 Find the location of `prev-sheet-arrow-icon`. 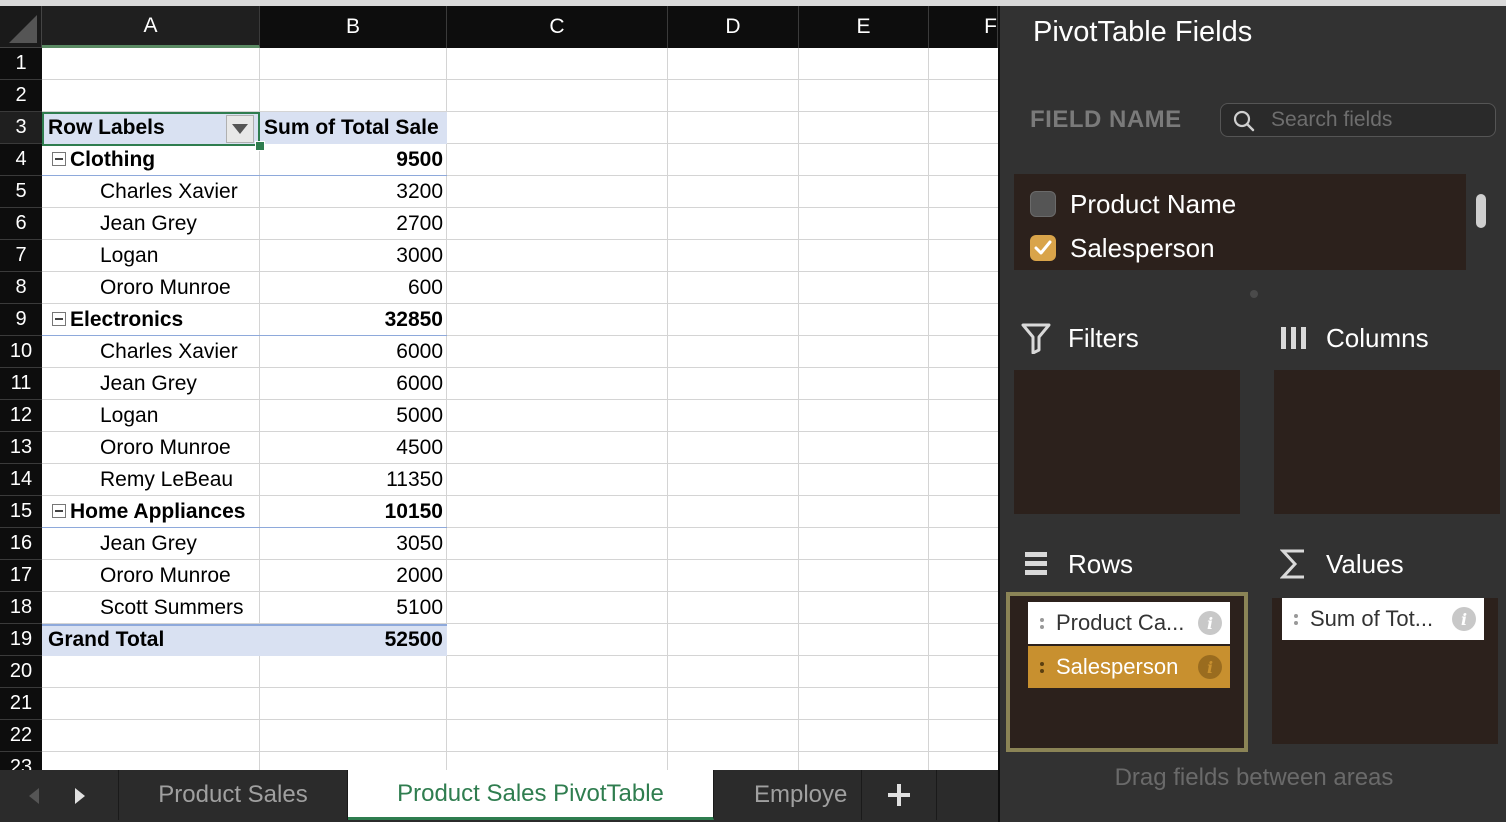

prev-sheet-arrow-icon is located at coordinates (34, 796).